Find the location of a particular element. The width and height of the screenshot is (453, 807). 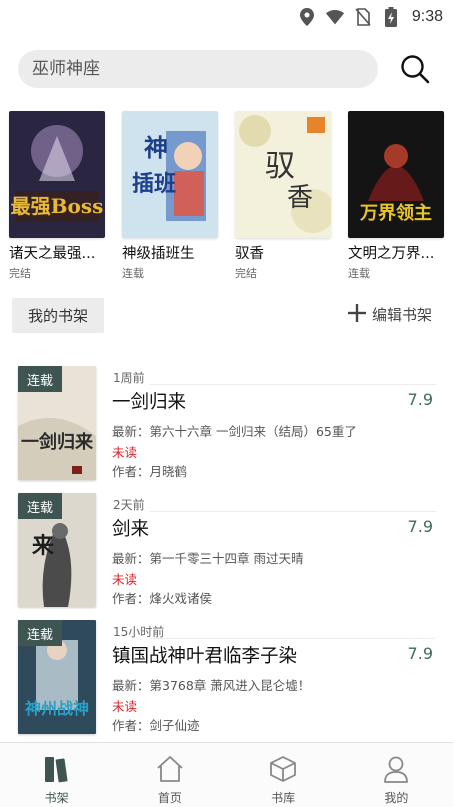

svg-text: 插班 is located at coordinates (154, 184).